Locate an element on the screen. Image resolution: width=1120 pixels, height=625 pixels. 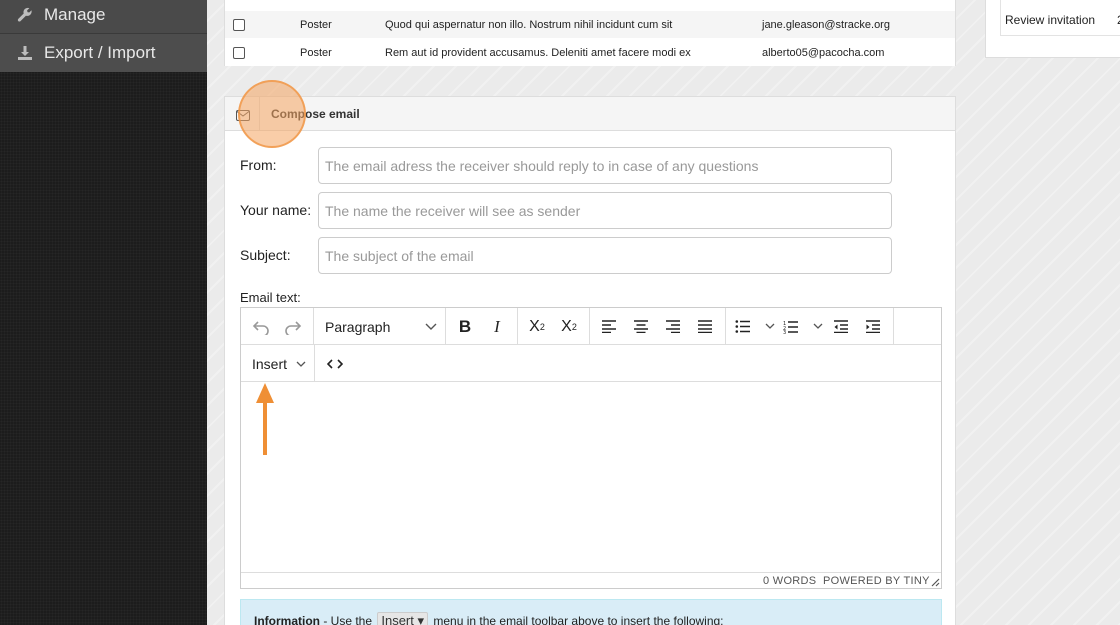
superscript-icon: X2 is located at coordinates (569, 326).